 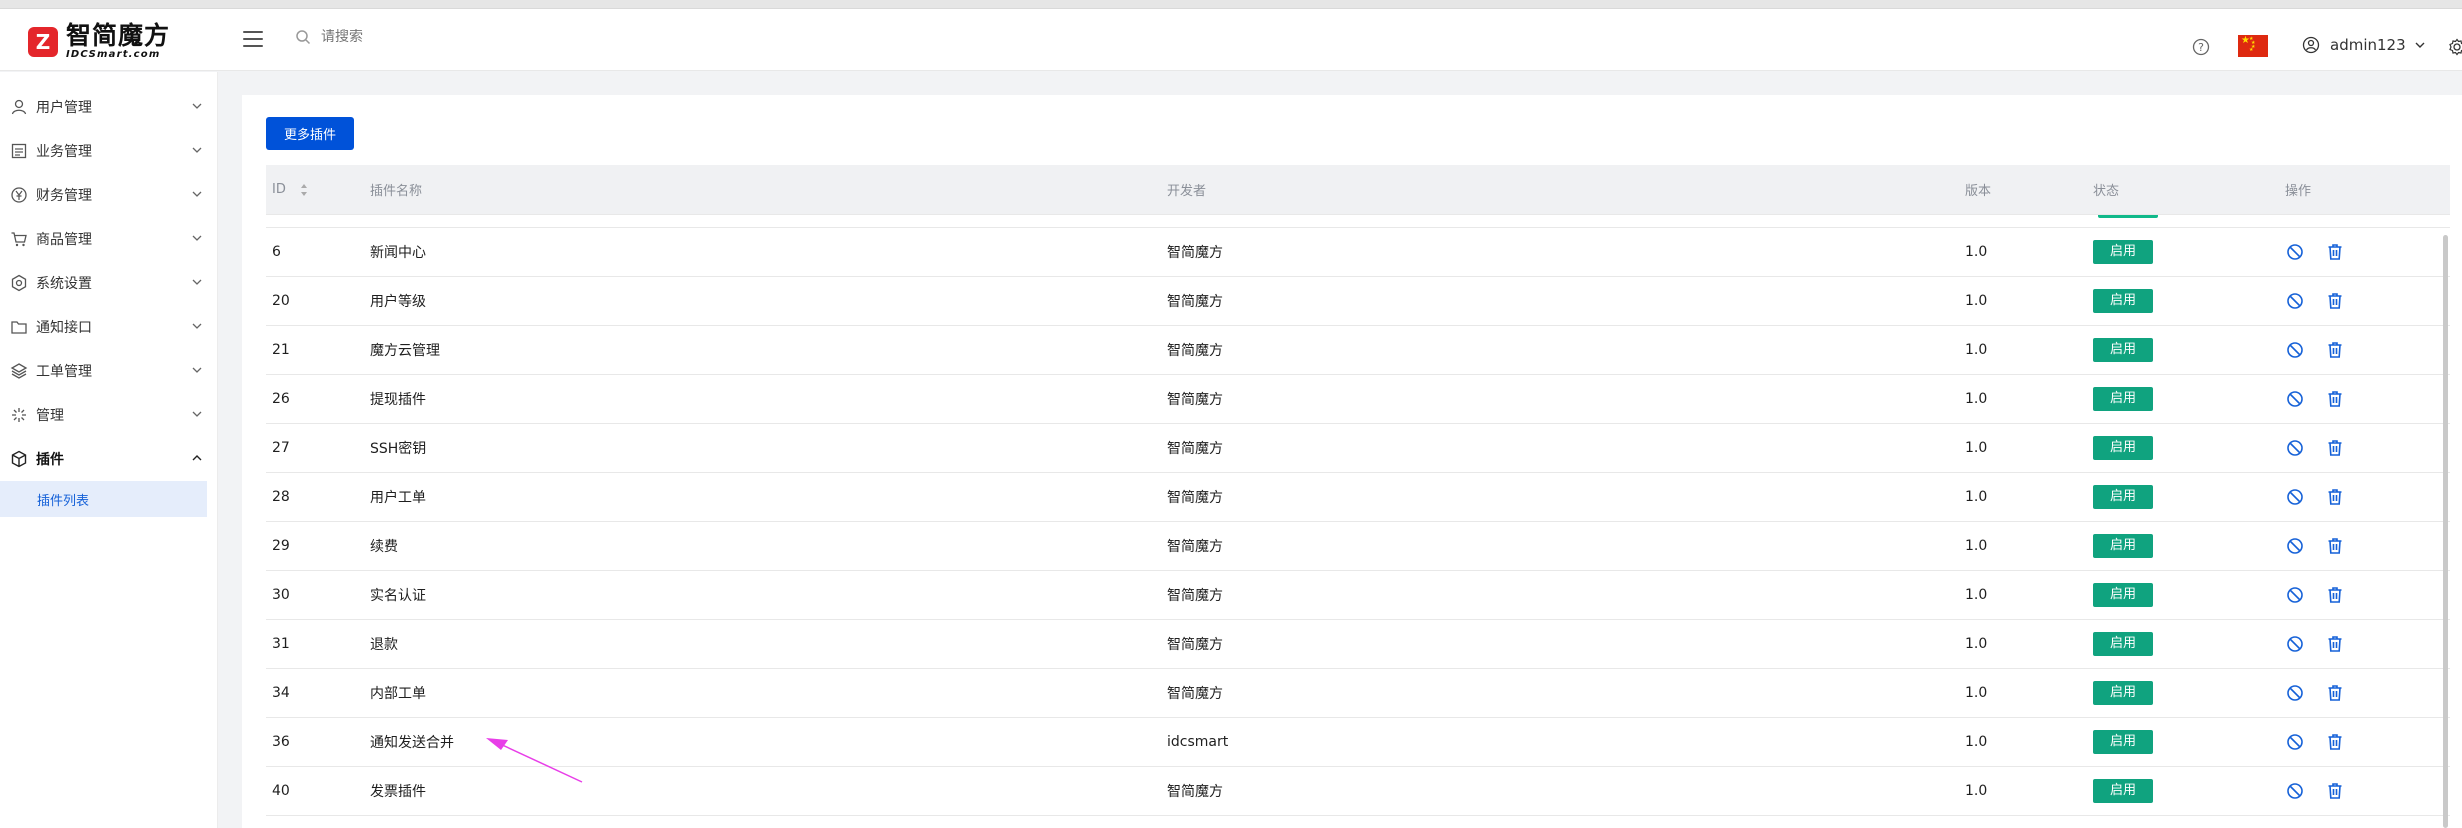 I want to click on logo-mark-icon: Z, so click(x=43, y=41).